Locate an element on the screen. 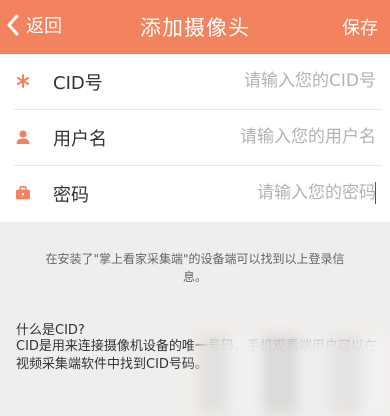 The width and height of the screenshot is (390, 416). username-row: 用户名 is located at coordinates (195, 138).